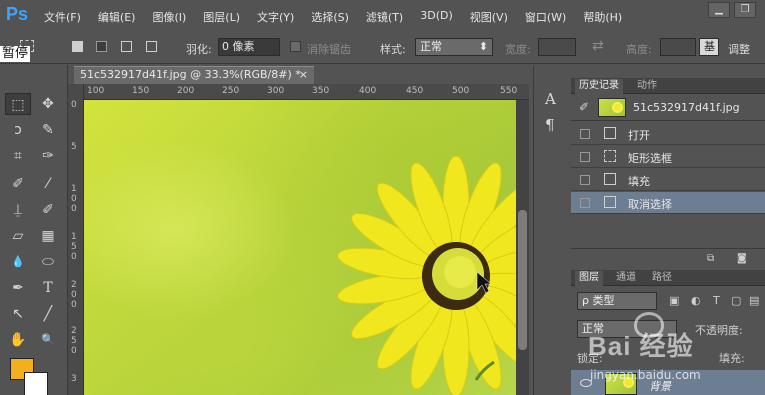 This screenshot has height=395, width=765. Describe the element at coordinates (249, 47) in the screenshot. I see `feather-input: 0 像素` at that location.